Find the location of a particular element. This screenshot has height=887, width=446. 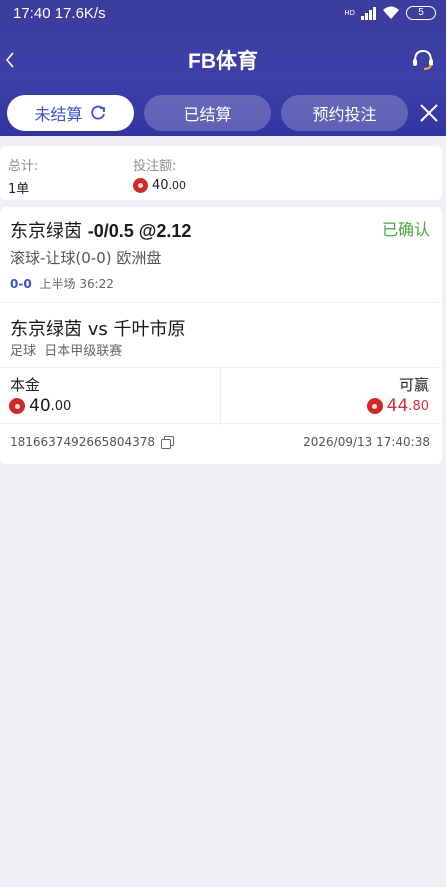

tab-settled-label: 已结算 is located at coordinates (207, 114).